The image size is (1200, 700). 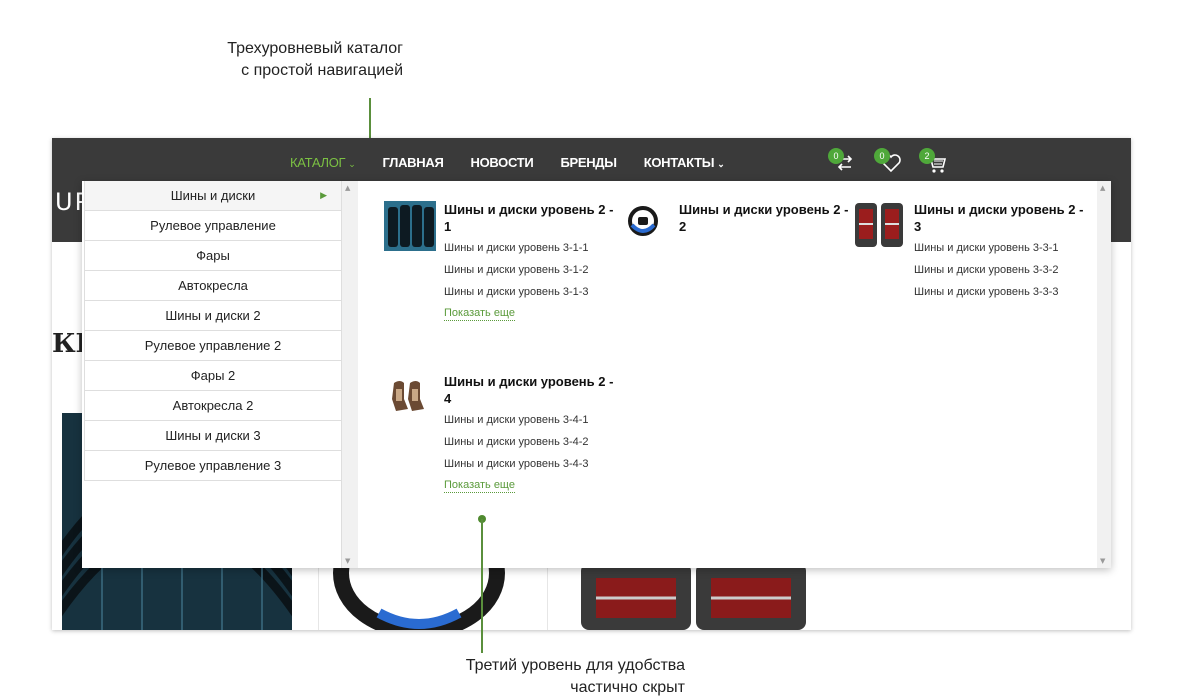 I want to click on catalog-menu-item: Автокресла 2, so click(x=213, y=406).